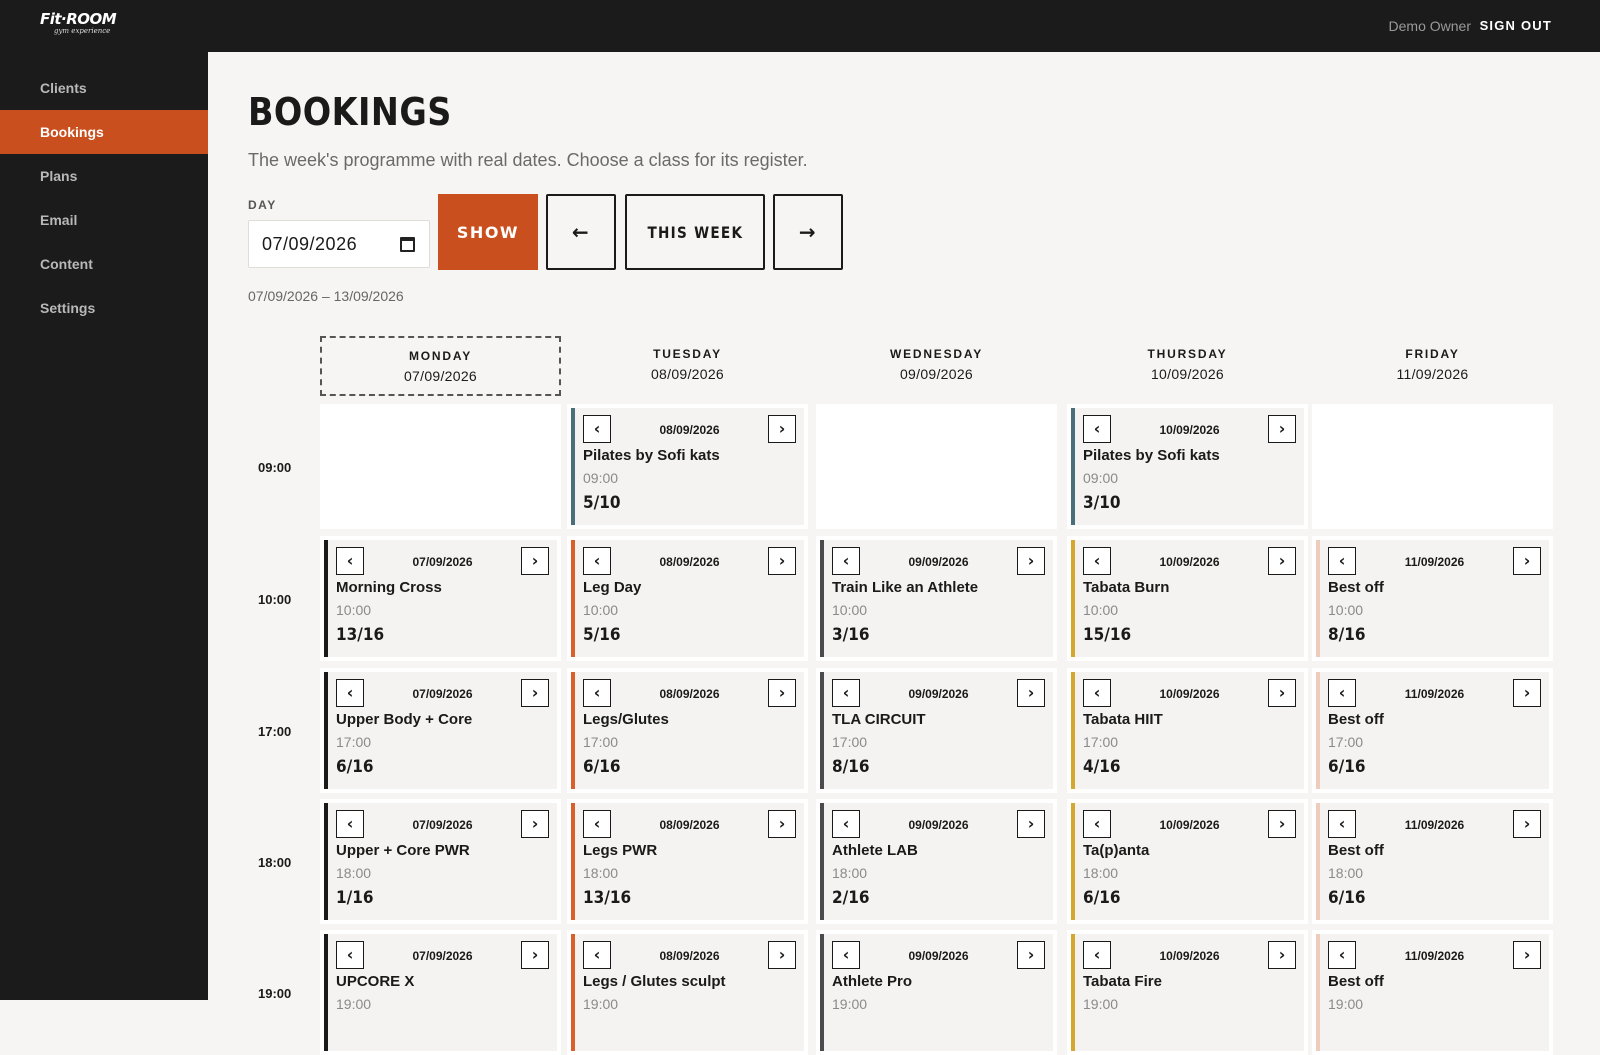  I want to click on sidebar-item-email: Email, so click(104, 220).